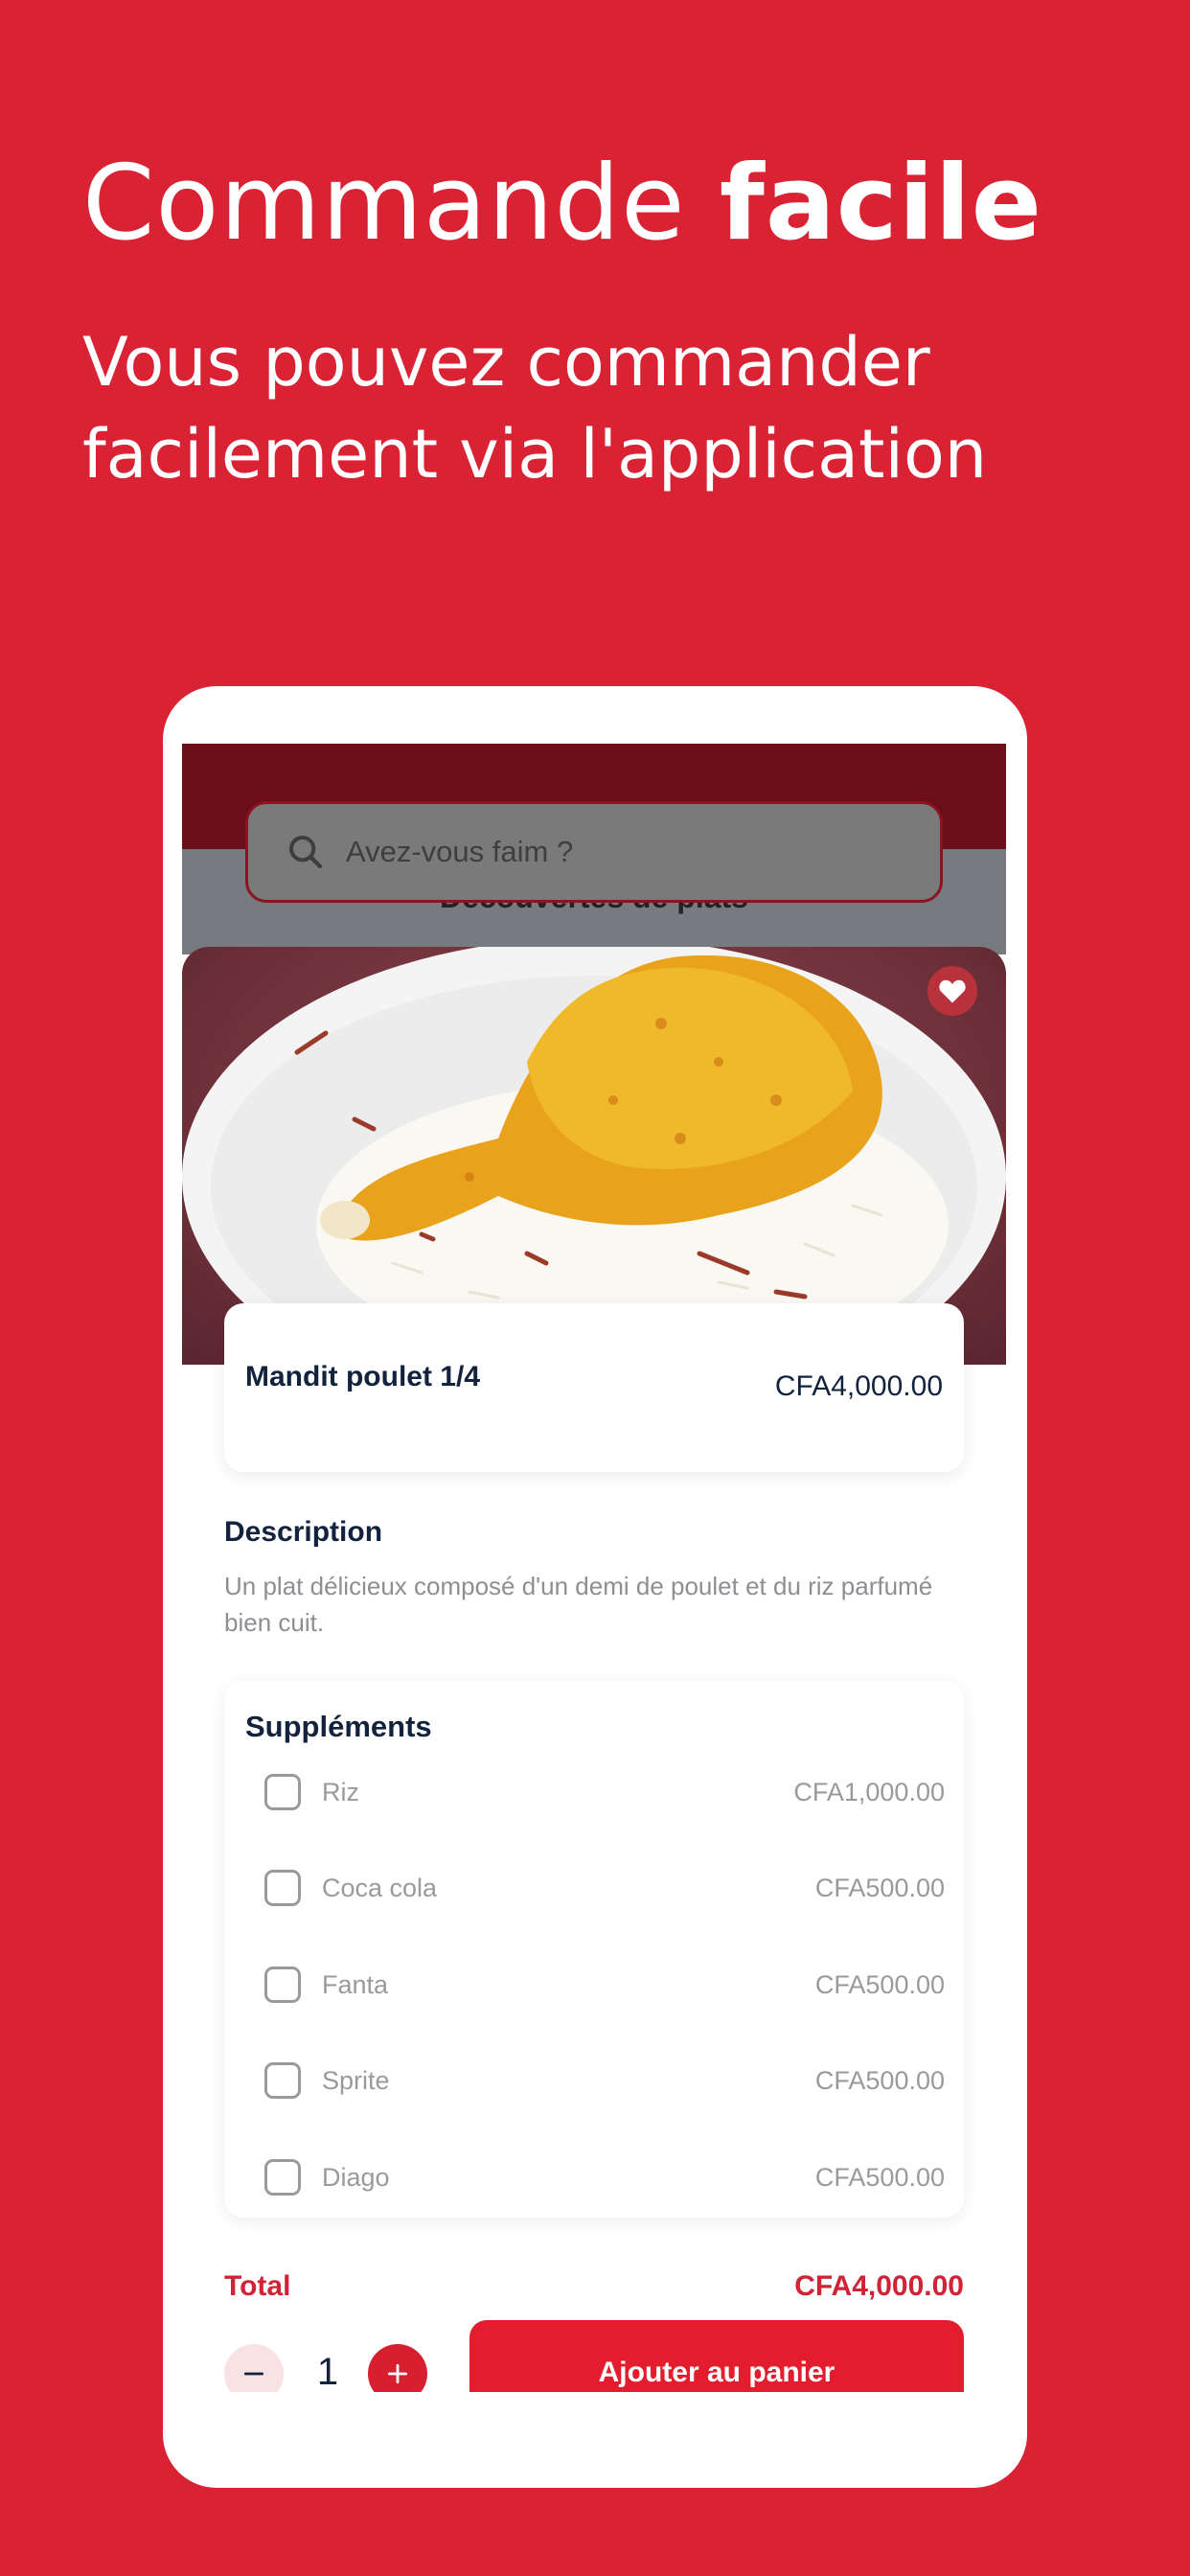  Describe the element at coordinates (356, 2177) in the screenshot. I see `supplement-label: Diago` at that location.